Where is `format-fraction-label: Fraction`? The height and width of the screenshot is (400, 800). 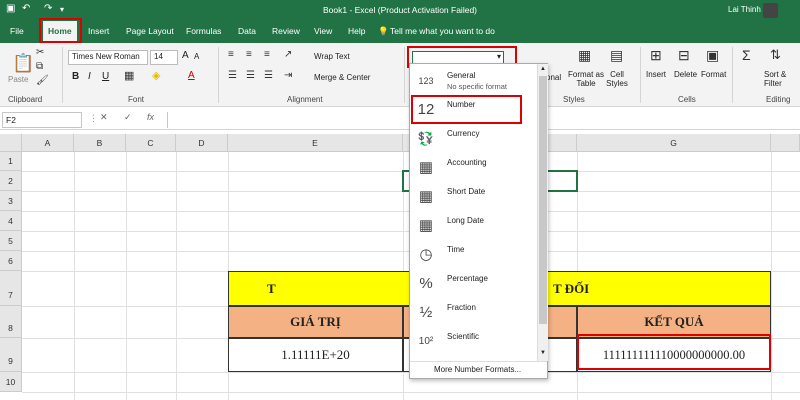 format-fraction-label: Fraction is located at coordinates (461, 307).